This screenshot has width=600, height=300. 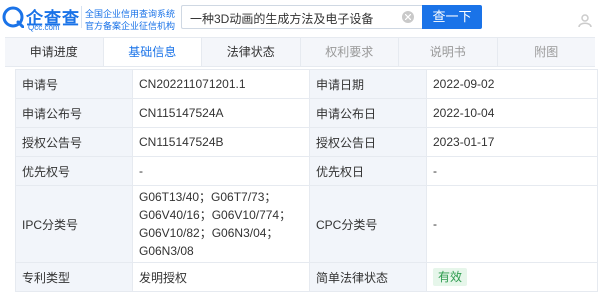 What do you see at coordinates (512, 224) in the screenshot?
I see `cpc-class-value: -` at bounding box center [512, 224].